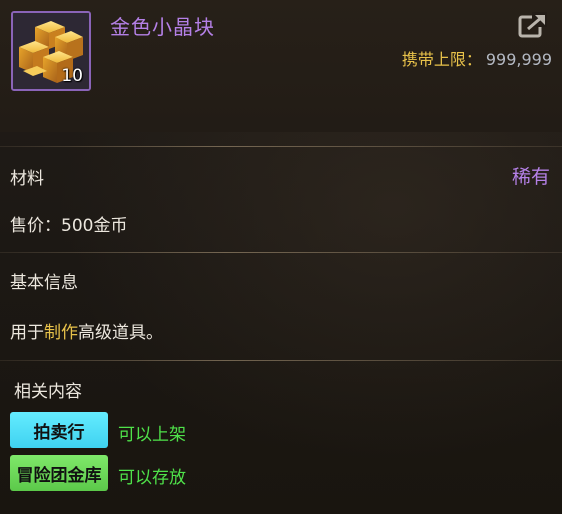  I want to click on share-icon, so click(532, 25).